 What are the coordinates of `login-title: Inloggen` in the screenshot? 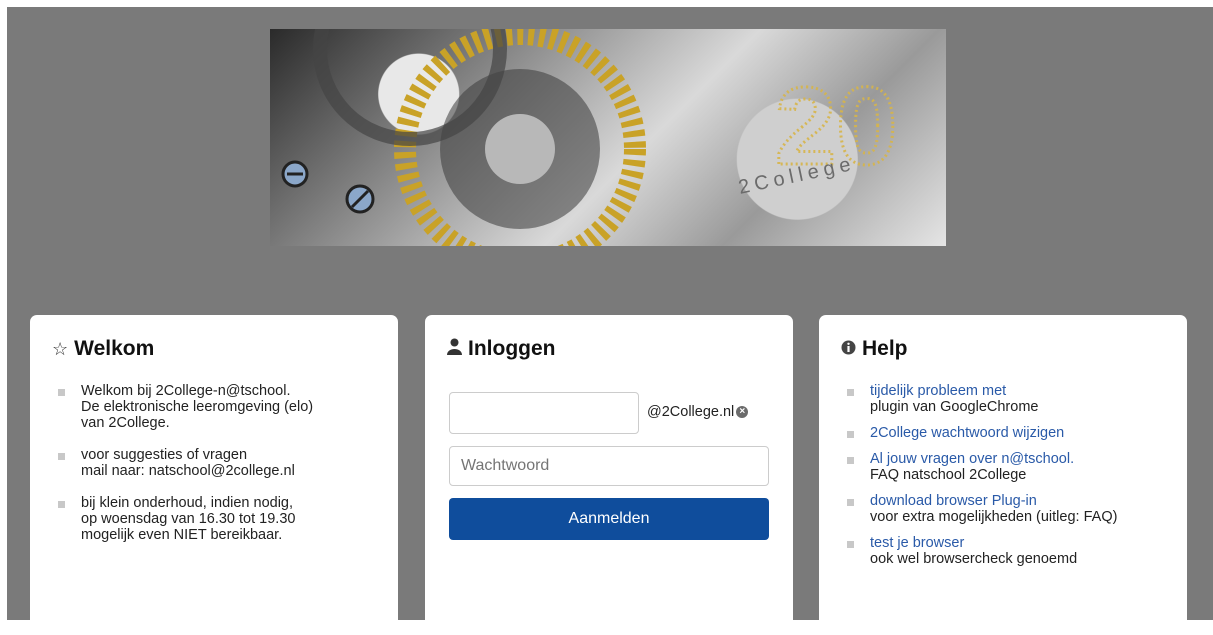 It's located at (512, 348).